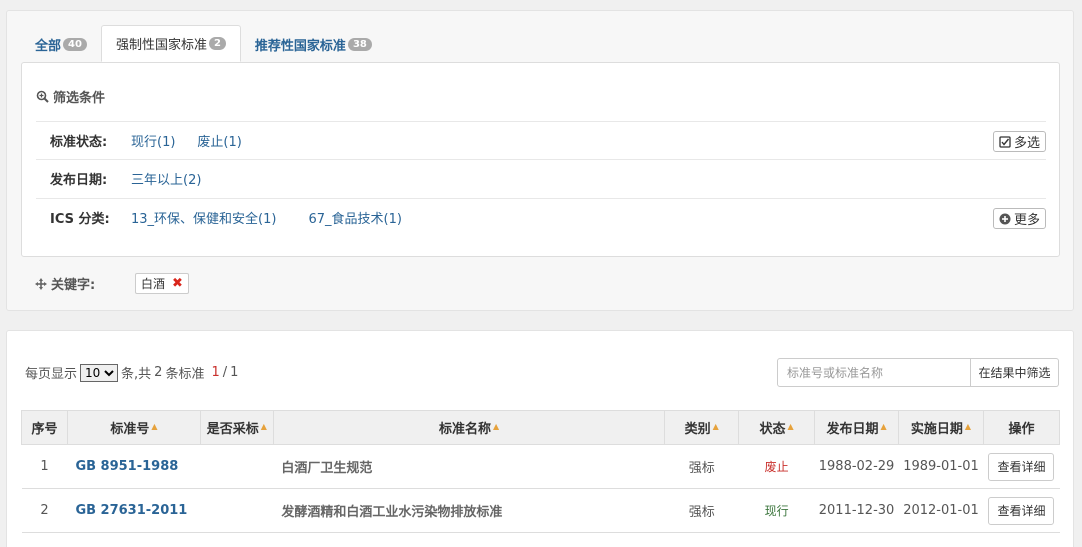 The width and height of the screenshot is (1082, 547). What do you see at coordinates (469, 510) in the screenshot?
I see `standard-name: 发酵酒精和白酒工业水污染物排放标准` at bounding box center [469, 510].